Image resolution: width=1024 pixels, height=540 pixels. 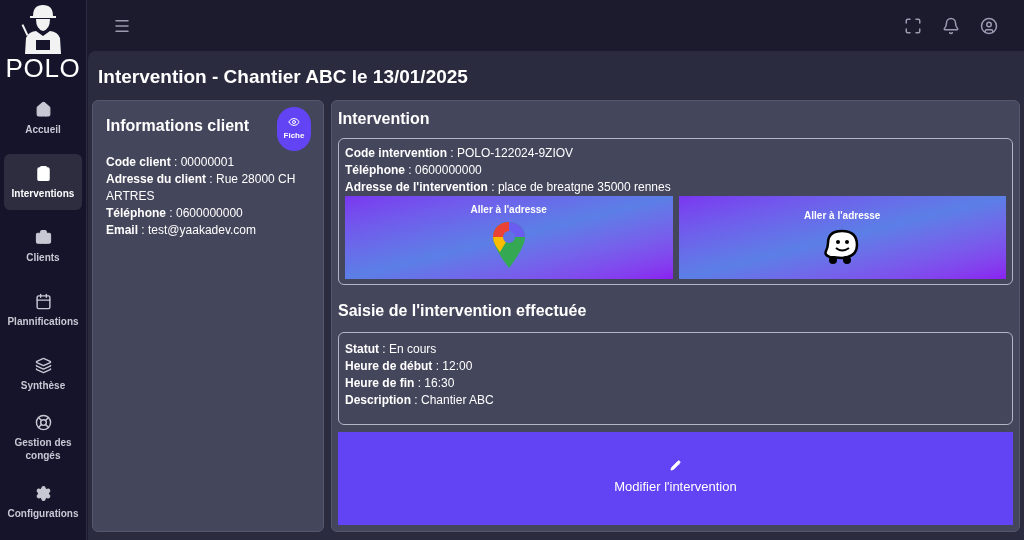 What do you see at coordinates (294, 121) in the screenshot?
I see `eye-icon` at bounding box center [294, 121].